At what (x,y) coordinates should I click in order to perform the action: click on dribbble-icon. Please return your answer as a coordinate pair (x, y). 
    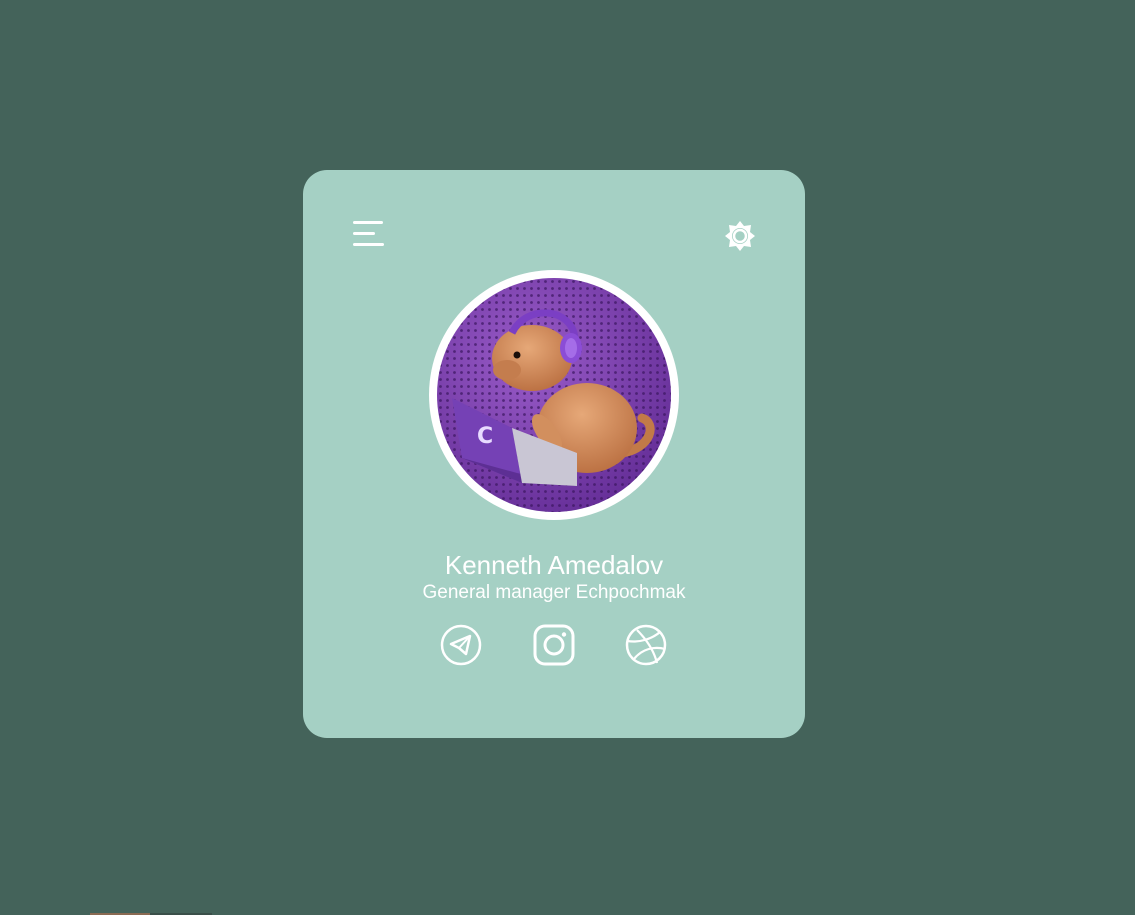
    Looking at the image, I should click on (646, 645).